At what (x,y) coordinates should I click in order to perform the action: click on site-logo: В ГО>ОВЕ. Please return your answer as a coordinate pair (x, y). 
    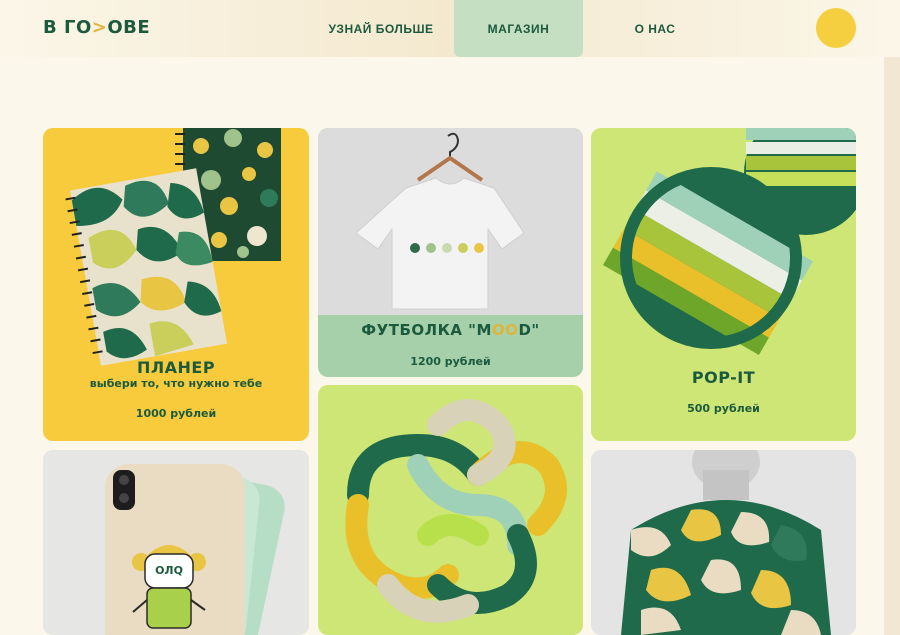
    Looking at the image, I should click on (96, 27).